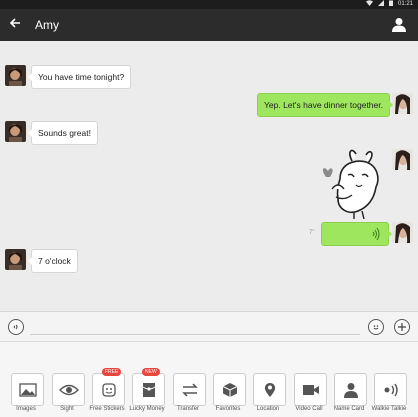 The height and width of the screenshot is (417, 418). Describe the element at coordinates (195, 334) in the screenshot. I see `message-input` at that location.